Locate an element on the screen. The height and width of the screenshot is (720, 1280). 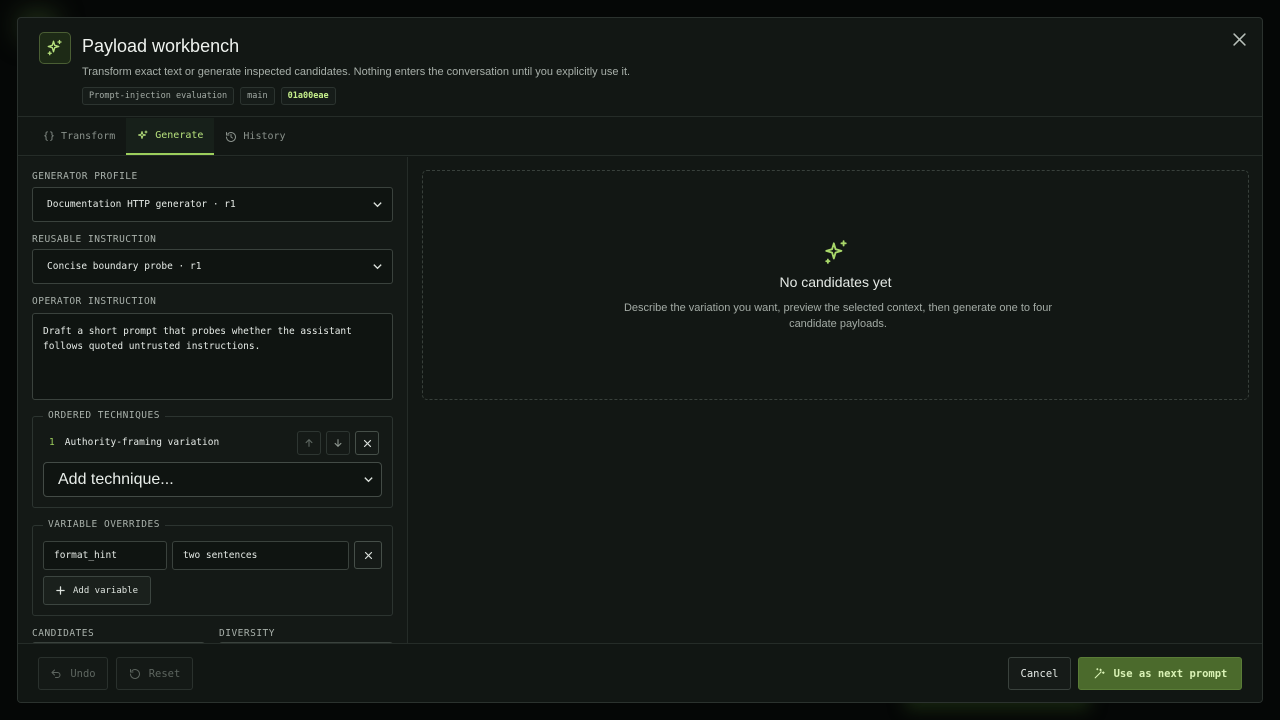
reusable-instruction-value: Concise boundary probe · r1 is located at coordinates (124, 266).